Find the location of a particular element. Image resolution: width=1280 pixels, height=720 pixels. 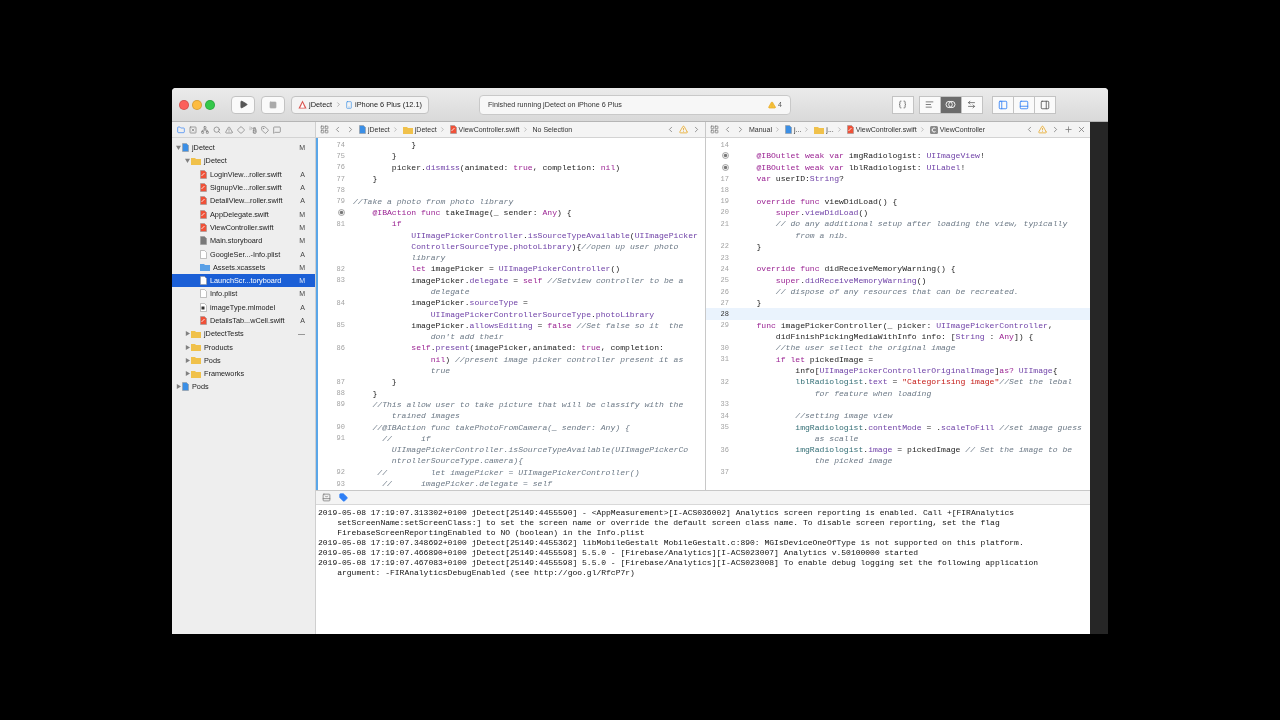

code-line: ControllerSourceType.photoLibrary){//open up user photo is located at coordinates (544, 246).